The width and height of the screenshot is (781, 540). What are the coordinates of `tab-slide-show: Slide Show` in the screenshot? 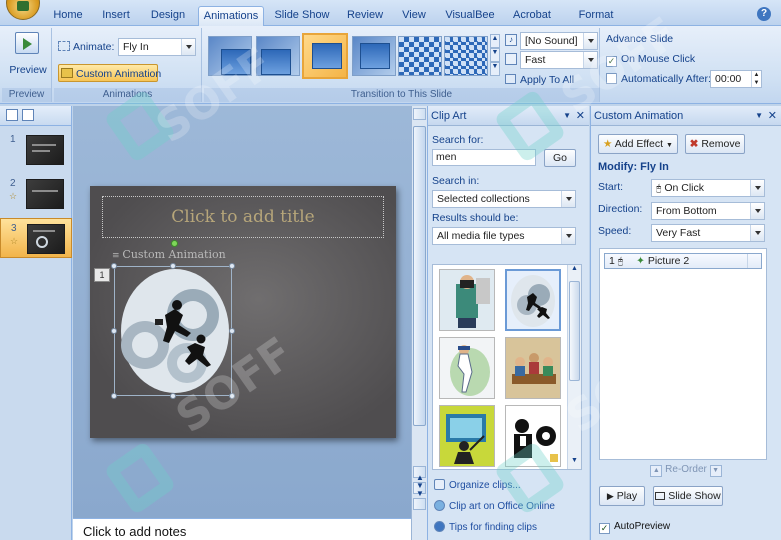 It's located at (302, 16).